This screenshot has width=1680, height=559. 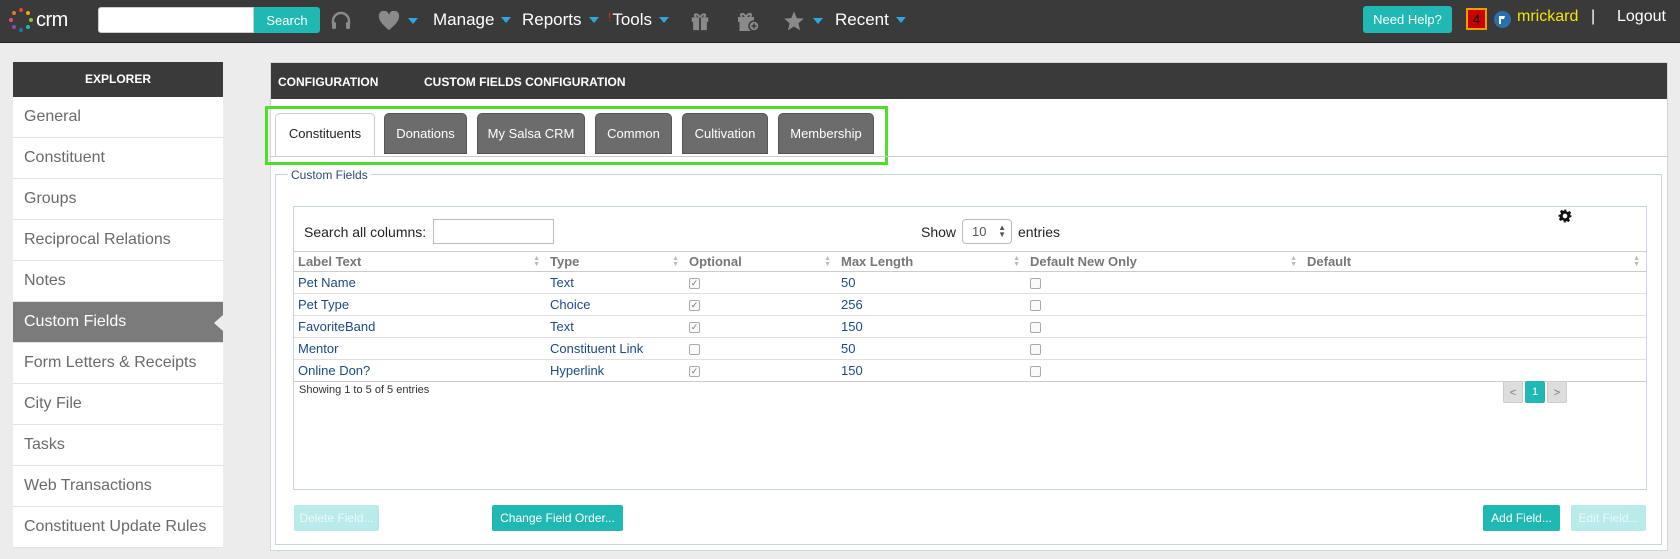 I want to click on column-header-label-text: Label Text ▲ ▼, so click(x=420, y=261).